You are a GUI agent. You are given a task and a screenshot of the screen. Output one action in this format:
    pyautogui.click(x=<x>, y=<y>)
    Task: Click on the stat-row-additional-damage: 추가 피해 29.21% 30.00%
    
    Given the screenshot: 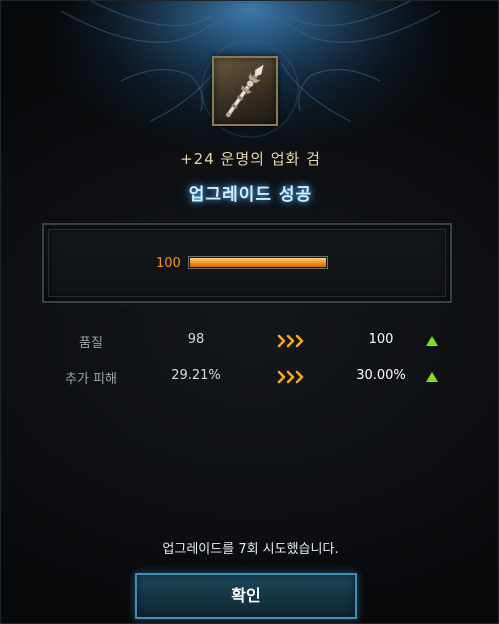 What is the action you would take?
    pyautogui.click(x=250, y=379)
    